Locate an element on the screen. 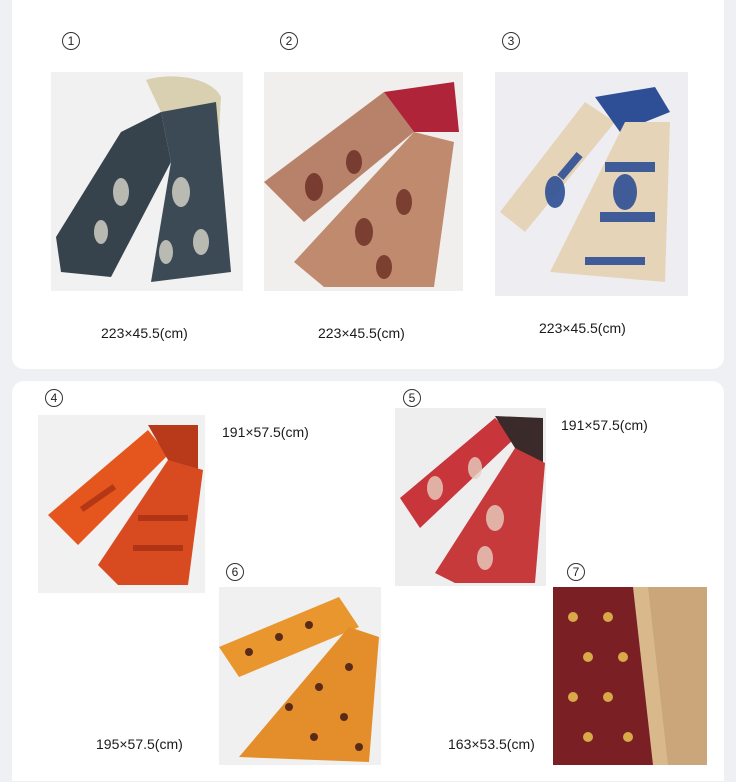 This screenshot has height=782, width=736. item-number-1: 1 is located at coordinates (71, 41).